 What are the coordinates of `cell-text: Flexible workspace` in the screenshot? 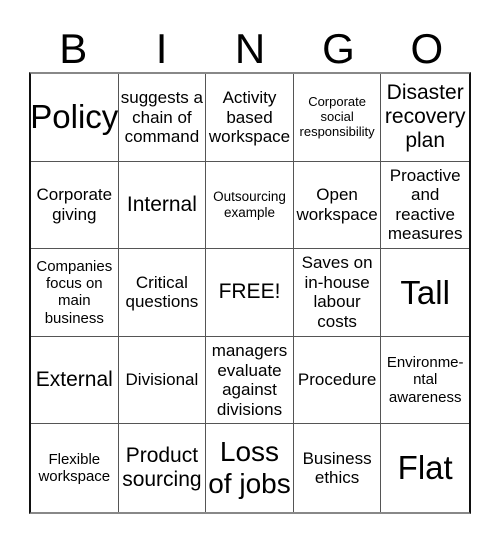 It's located at (74, 468).